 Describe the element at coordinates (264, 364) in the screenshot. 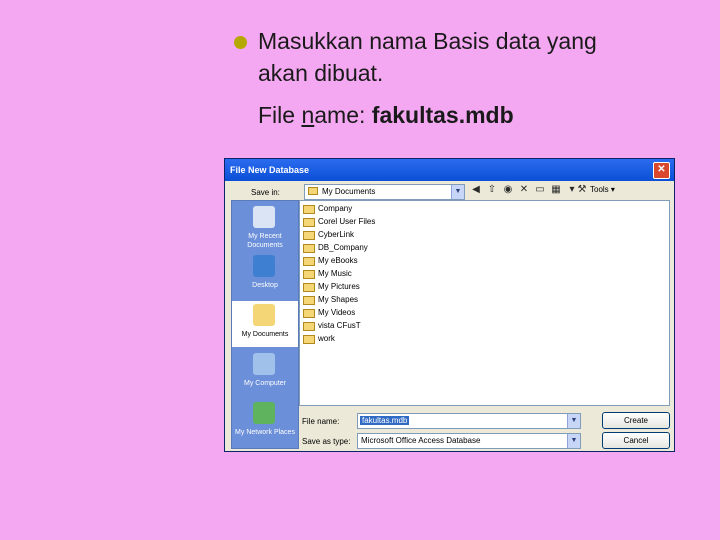

I see `my-computer-icon` at that location.